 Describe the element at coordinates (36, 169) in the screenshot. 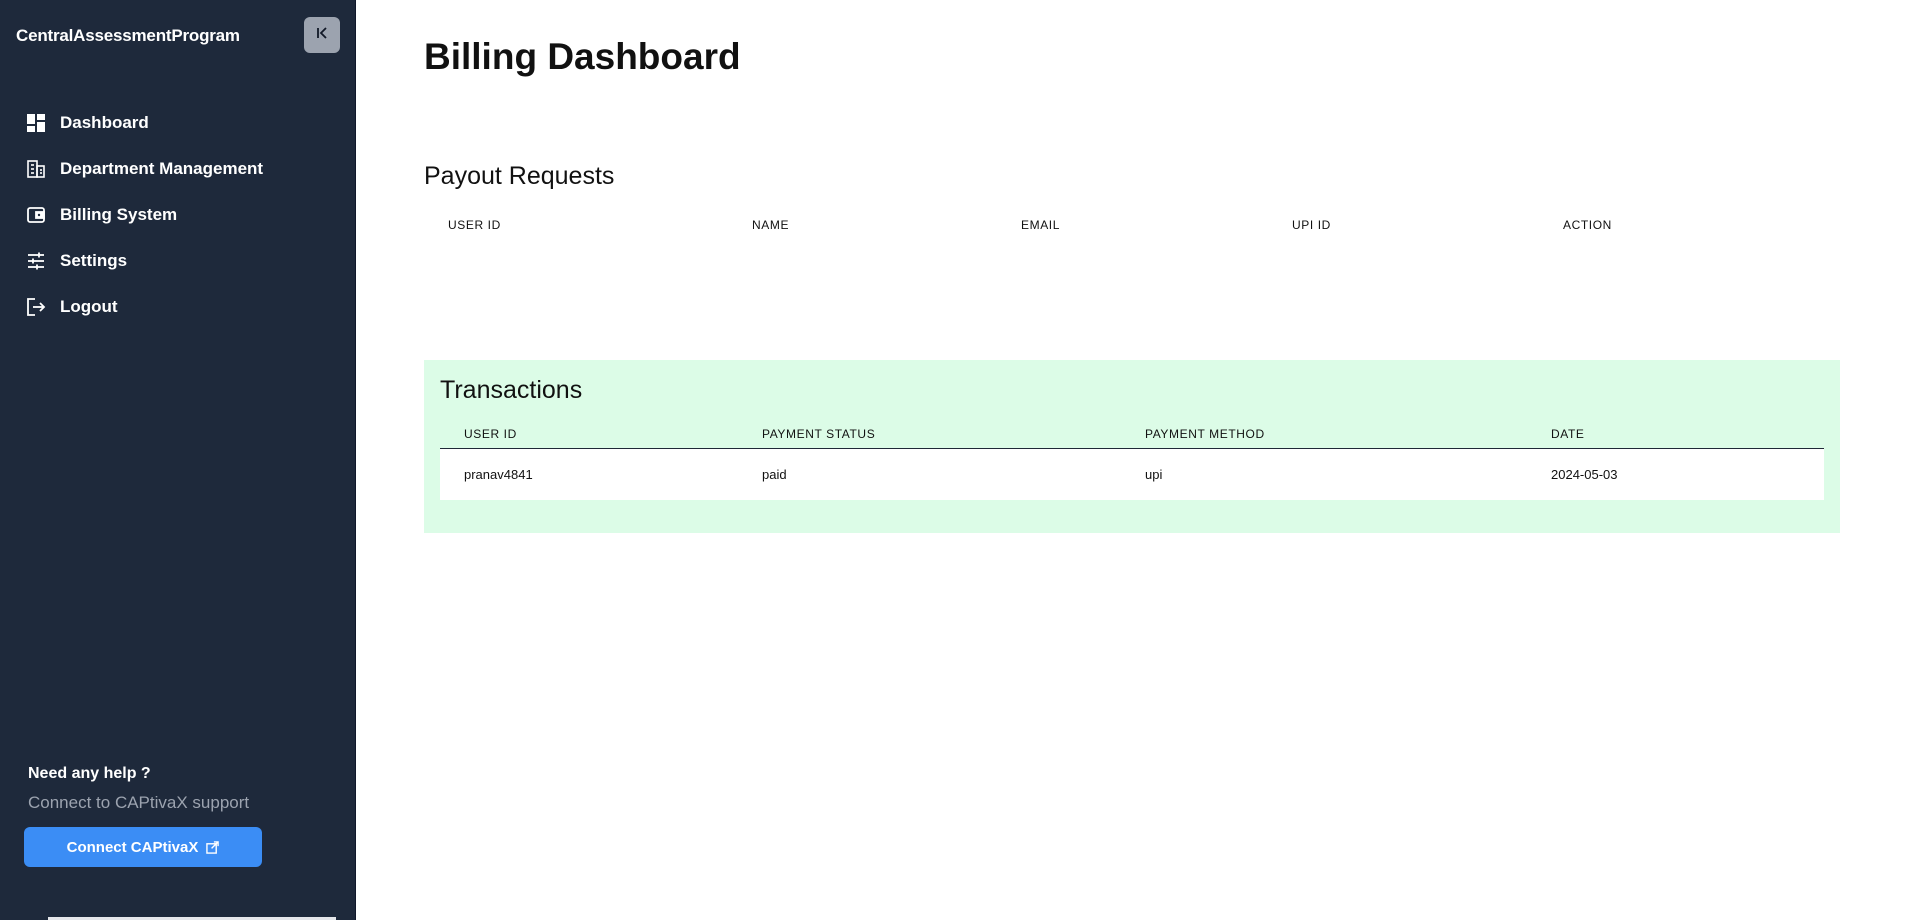

I see `building-icon` at that location.